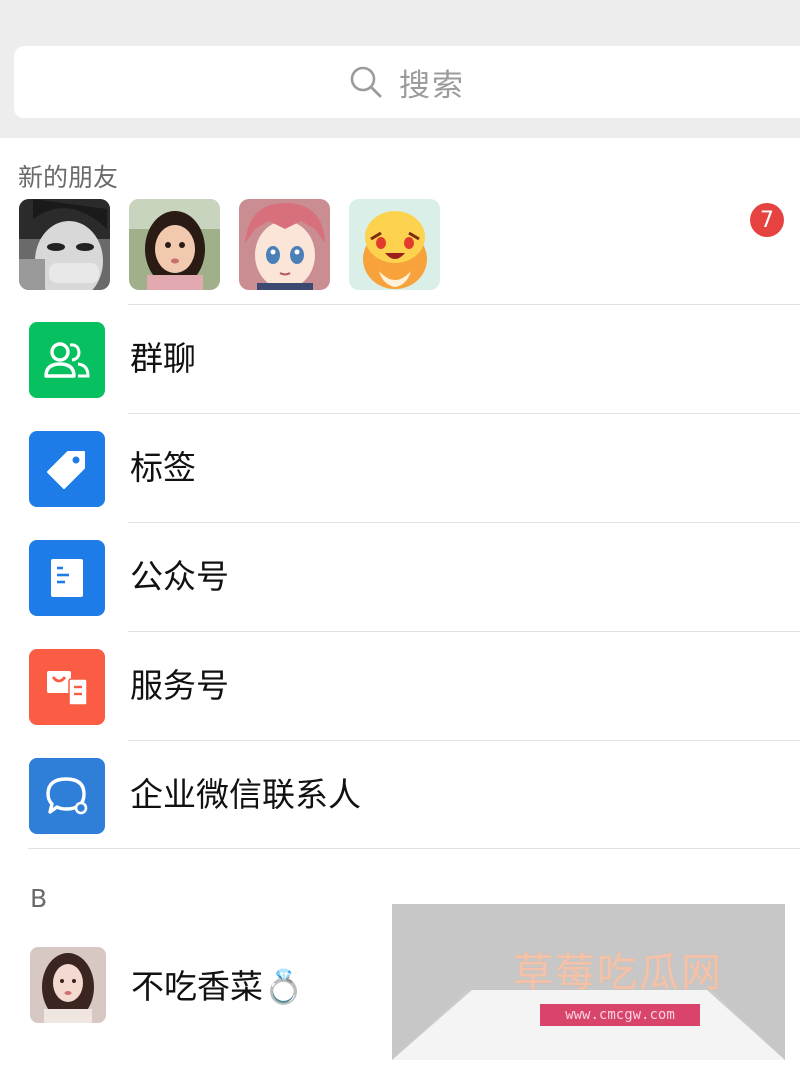  Describe the element at coordinates (400, 794) in the screenshot. I see `menu-item-wecom-contacts: 企业微信联系人` at that location.